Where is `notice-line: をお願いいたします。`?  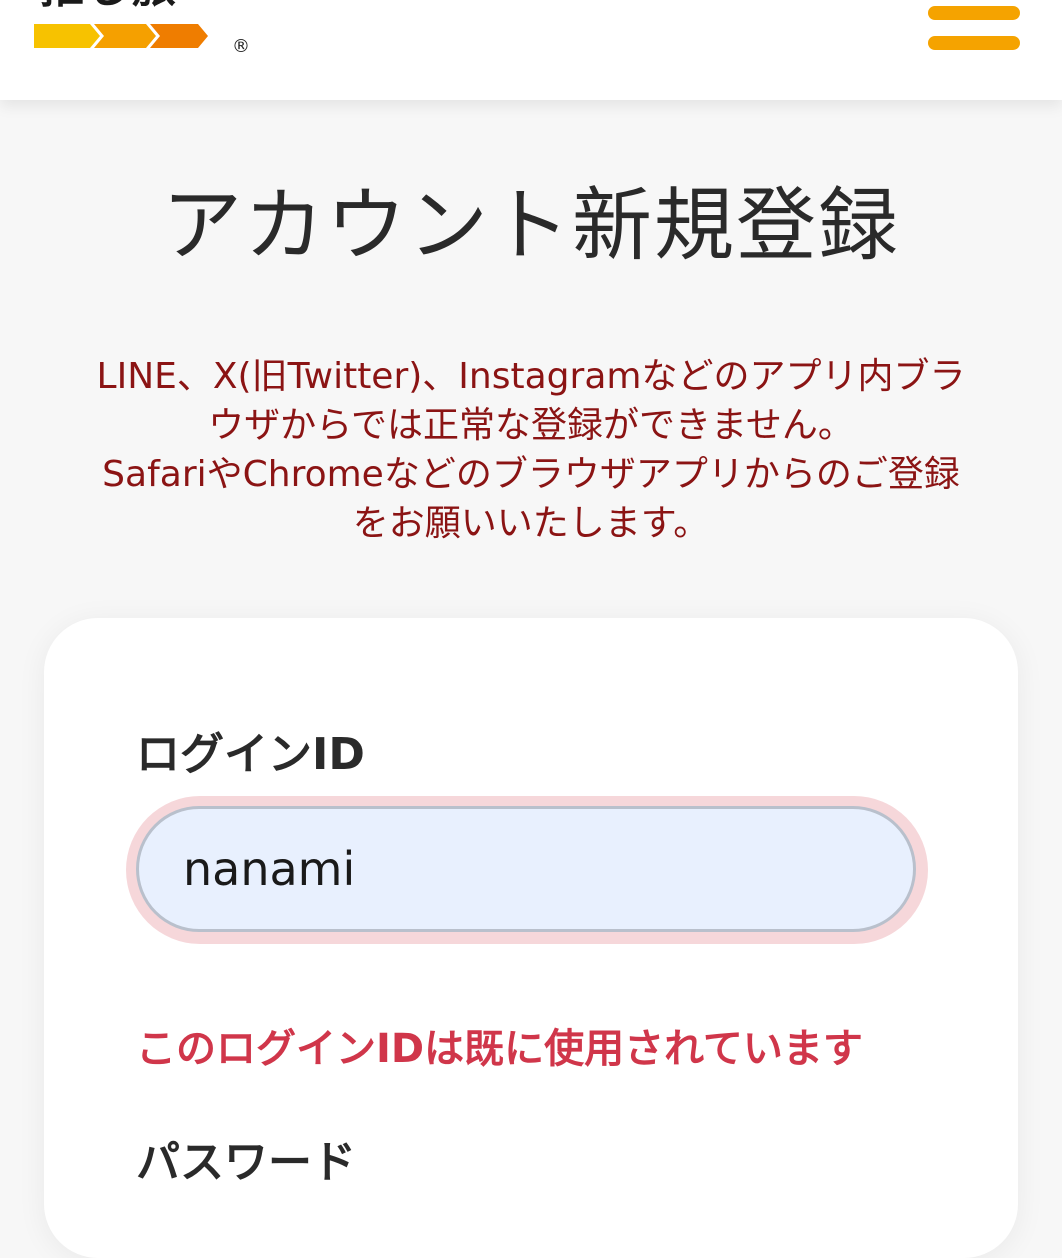 notice-line: をお願いいたします。 is located at coordinates (531, 523).